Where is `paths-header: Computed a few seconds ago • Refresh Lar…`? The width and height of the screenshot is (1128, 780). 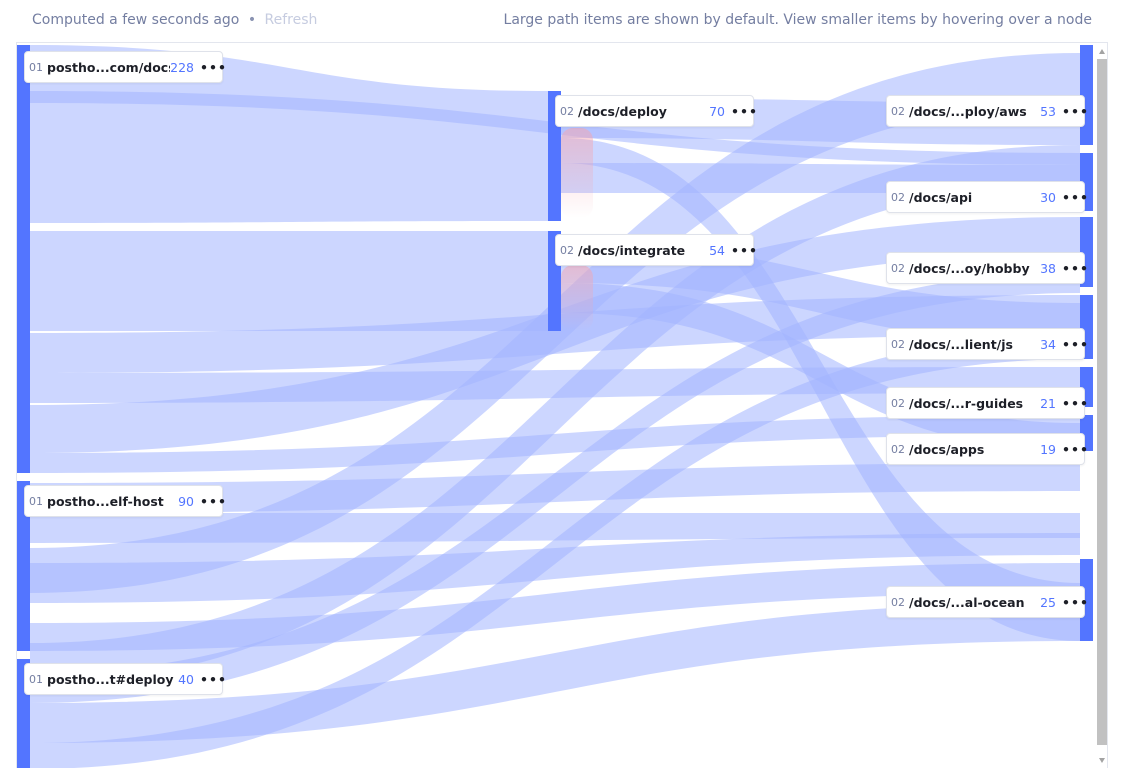
paths-header: Computed a few seconds ago • Refresh Lar… is located at coordinates (562, 20).